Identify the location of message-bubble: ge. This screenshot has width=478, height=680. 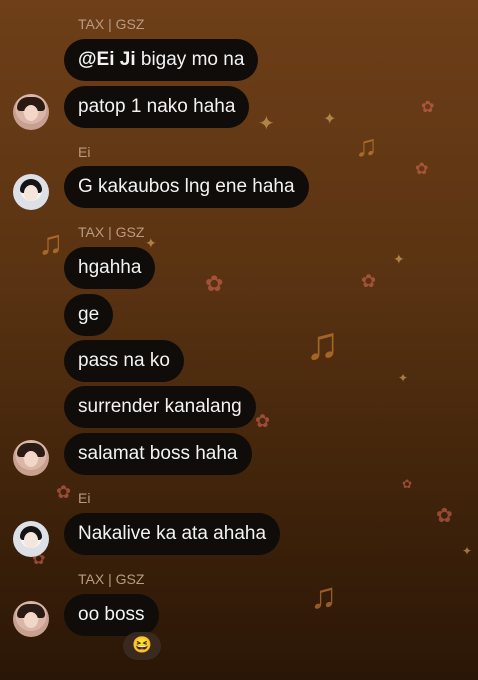
(89, 315).